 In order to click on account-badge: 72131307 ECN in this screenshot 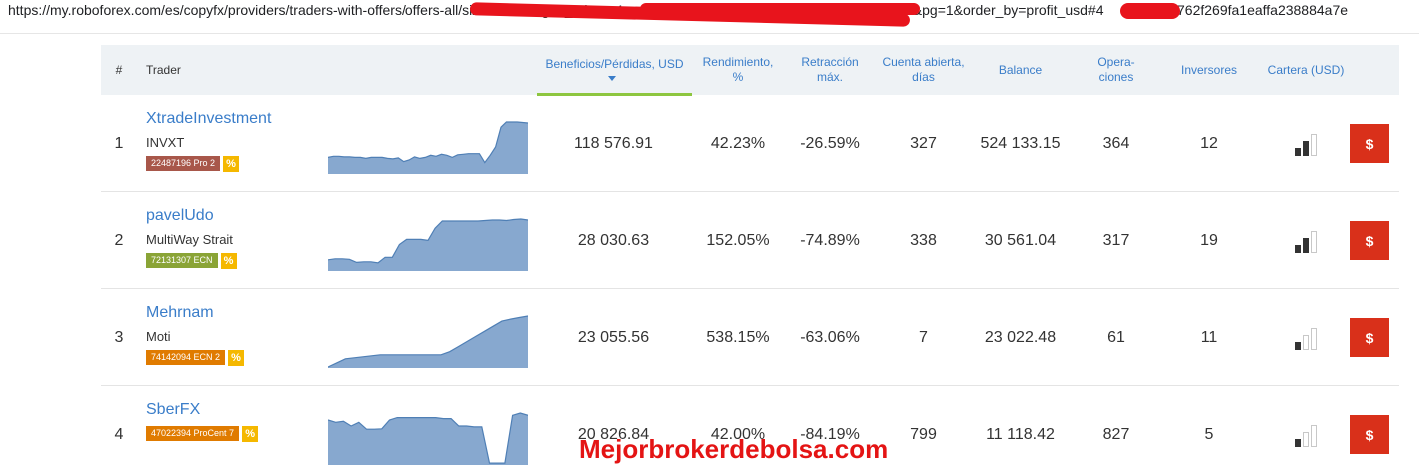, I will do `click(182, 260)`.